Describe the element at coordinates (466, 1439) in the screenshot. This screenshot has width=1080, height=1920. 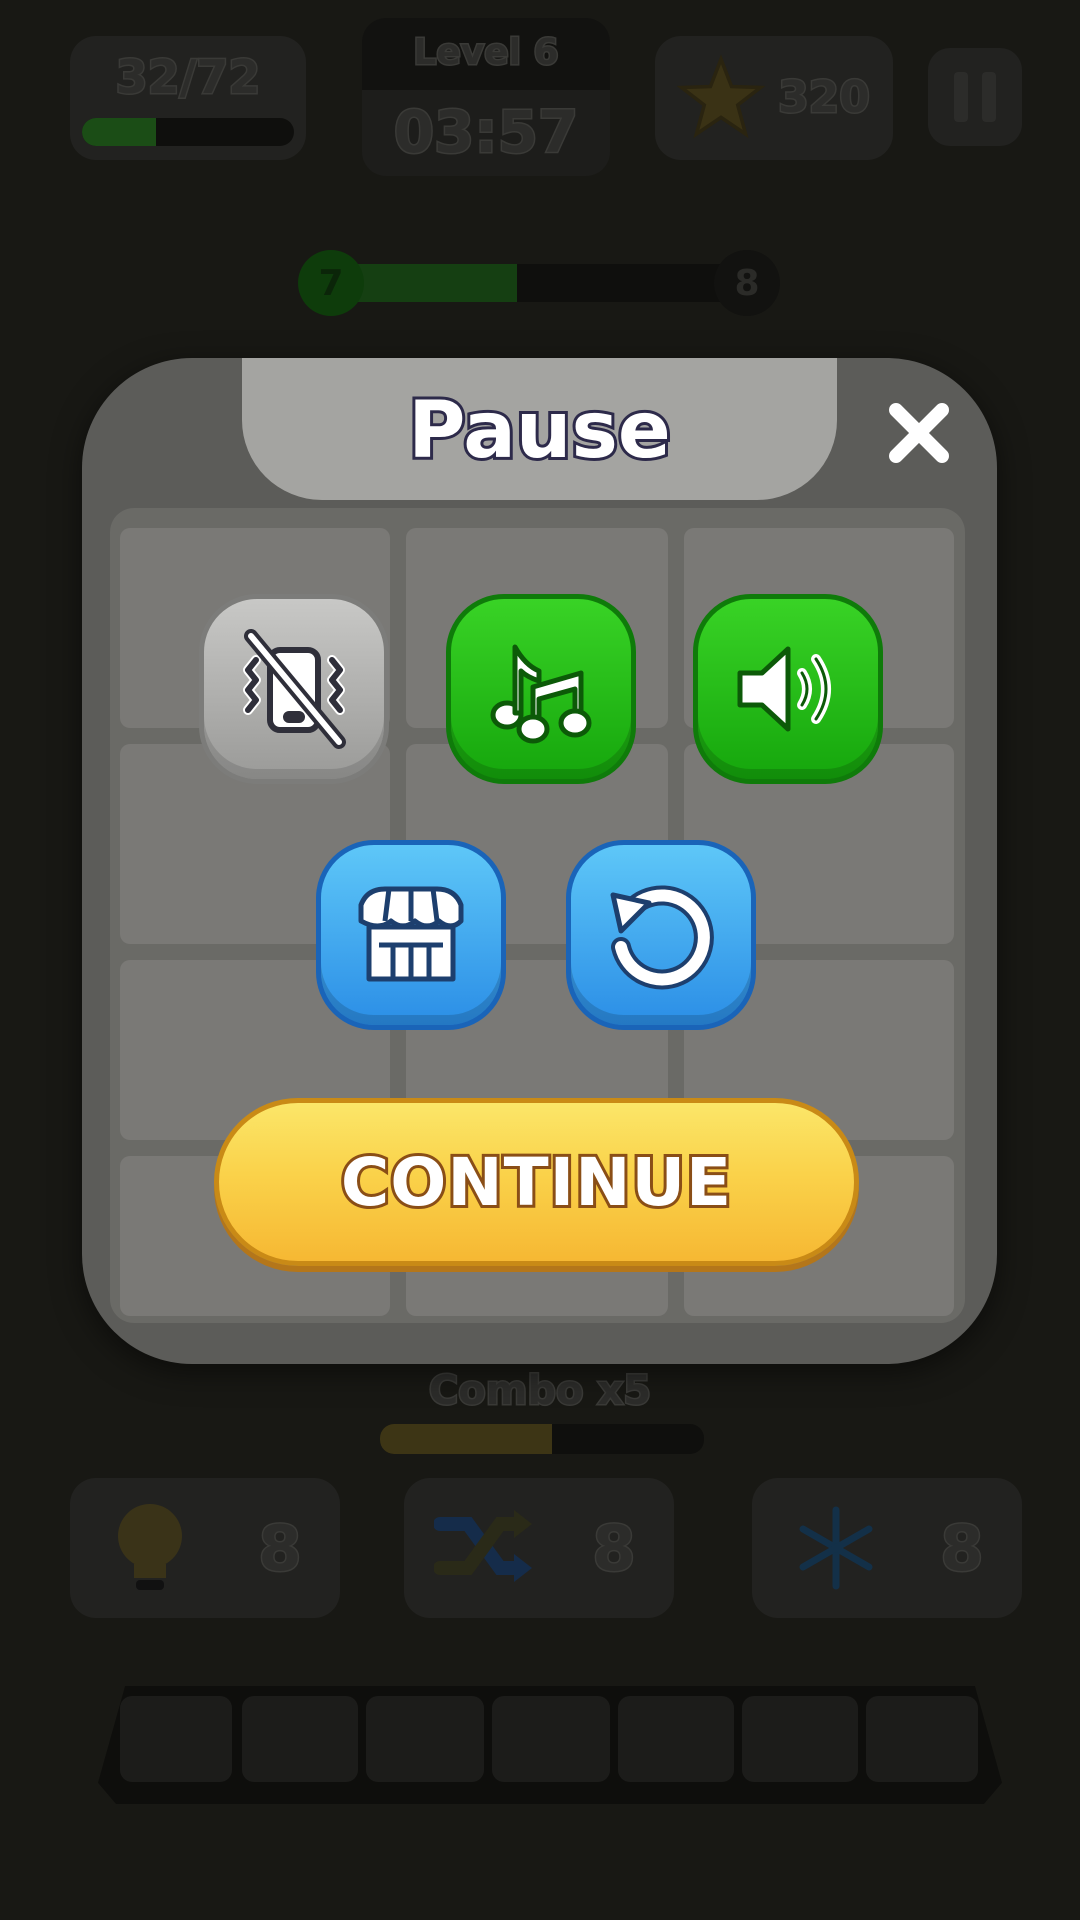
I see `combo-fill` at that location.